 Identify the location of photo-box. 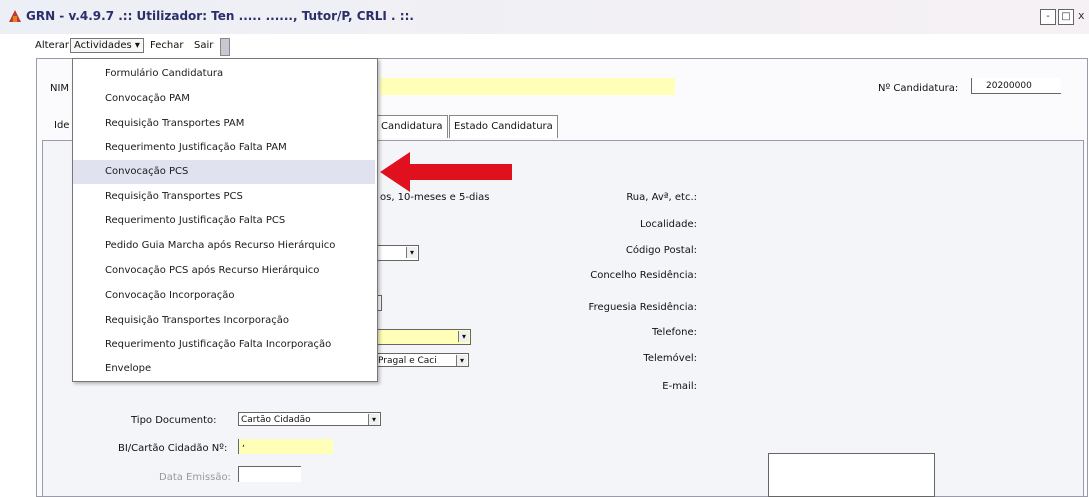
(851, 475).